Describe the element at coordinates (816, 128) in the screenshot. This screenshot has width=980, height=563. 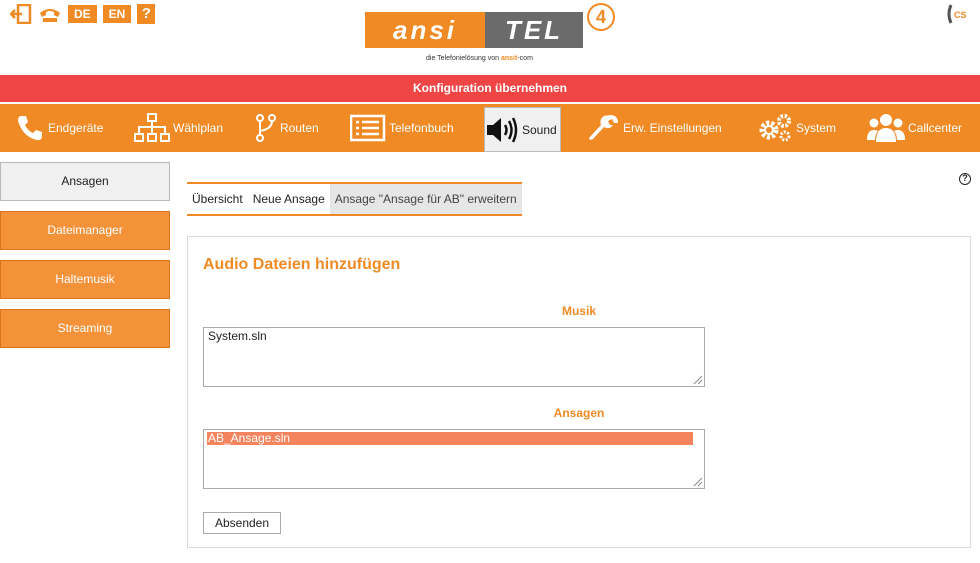
I see `nav-system-label: System` at that location.